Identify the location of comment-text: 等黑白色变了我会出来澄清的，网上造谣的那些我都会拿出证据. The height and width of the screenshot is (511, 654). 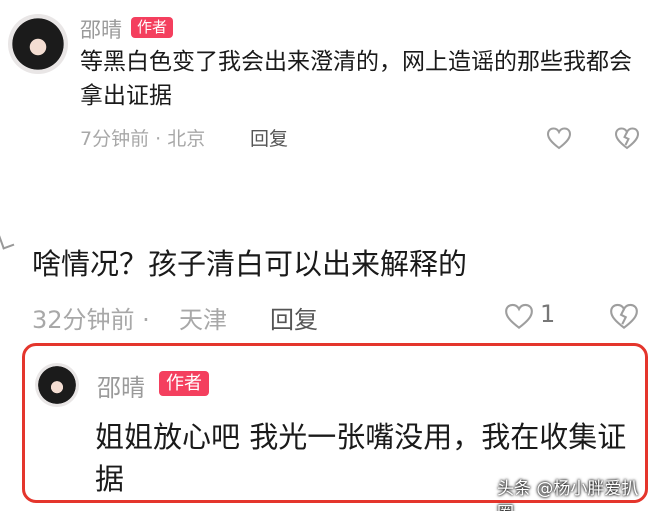
(356, 79).